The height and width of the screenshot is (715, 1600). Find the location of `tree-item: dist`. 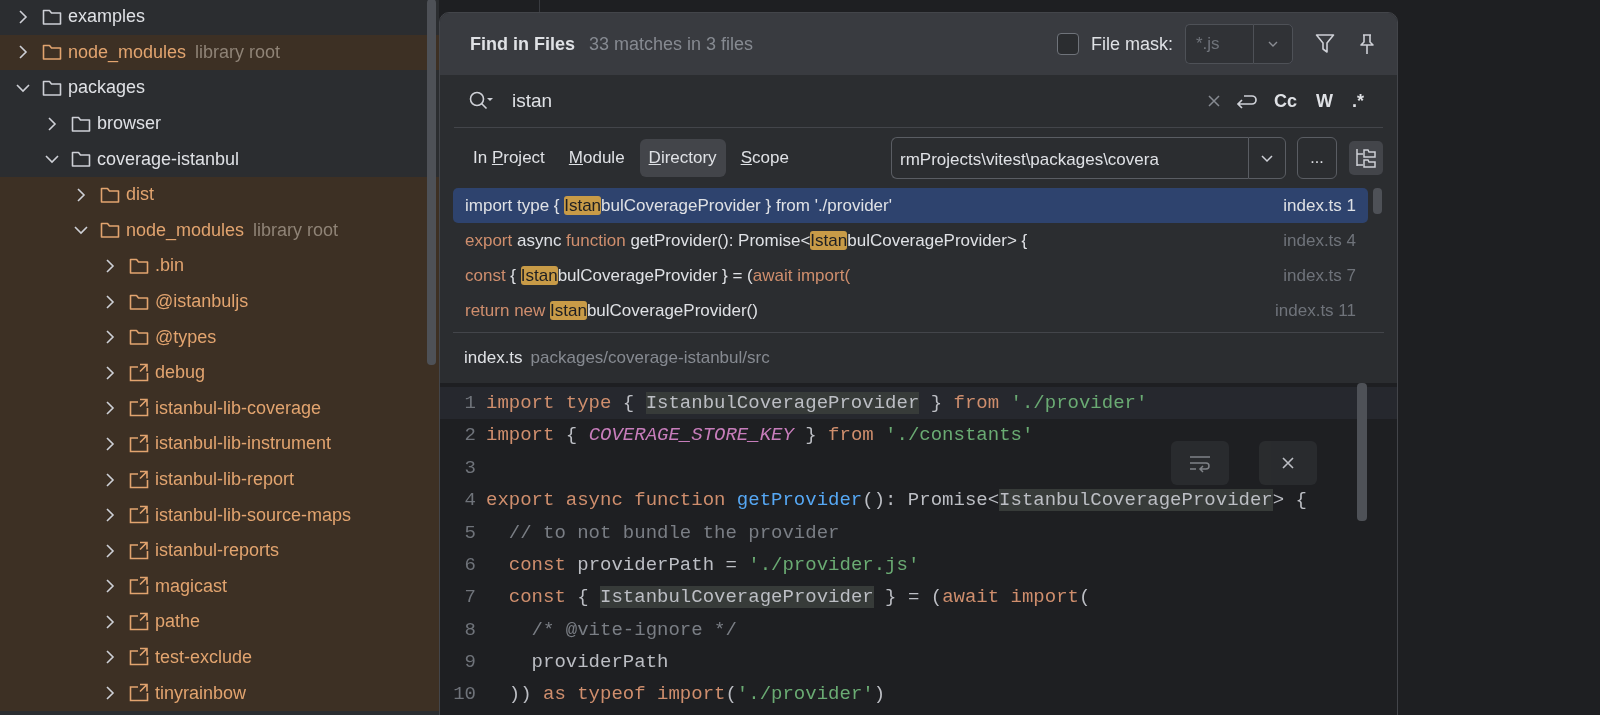

tree-item: dist is located at coordinates (219, 194).